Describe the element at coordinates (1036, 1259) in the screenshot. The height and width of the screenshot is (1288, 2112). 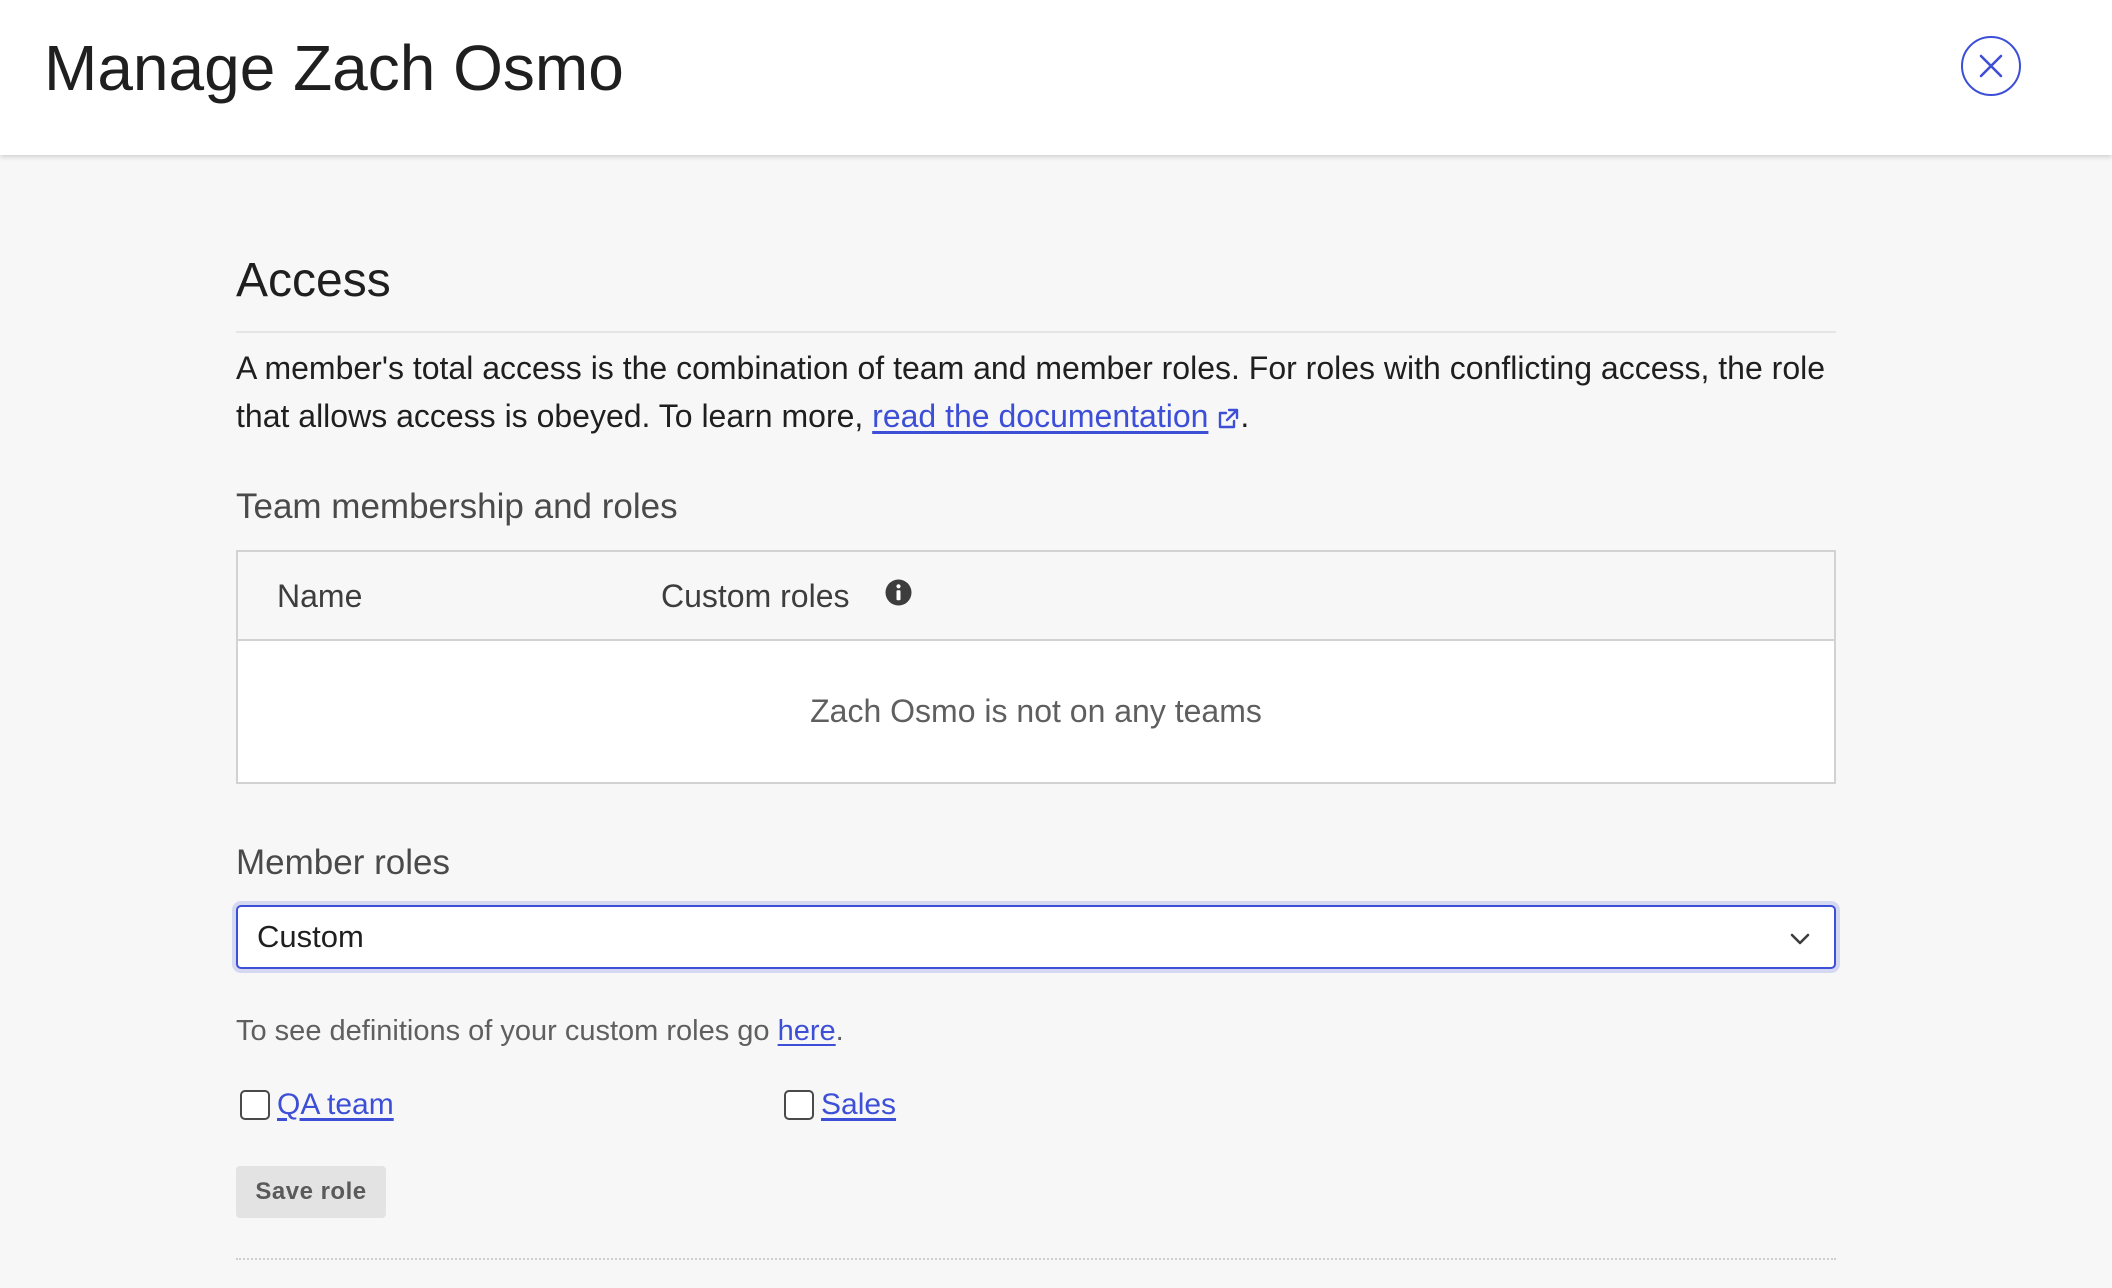
I see `bottom-divider` at that location.